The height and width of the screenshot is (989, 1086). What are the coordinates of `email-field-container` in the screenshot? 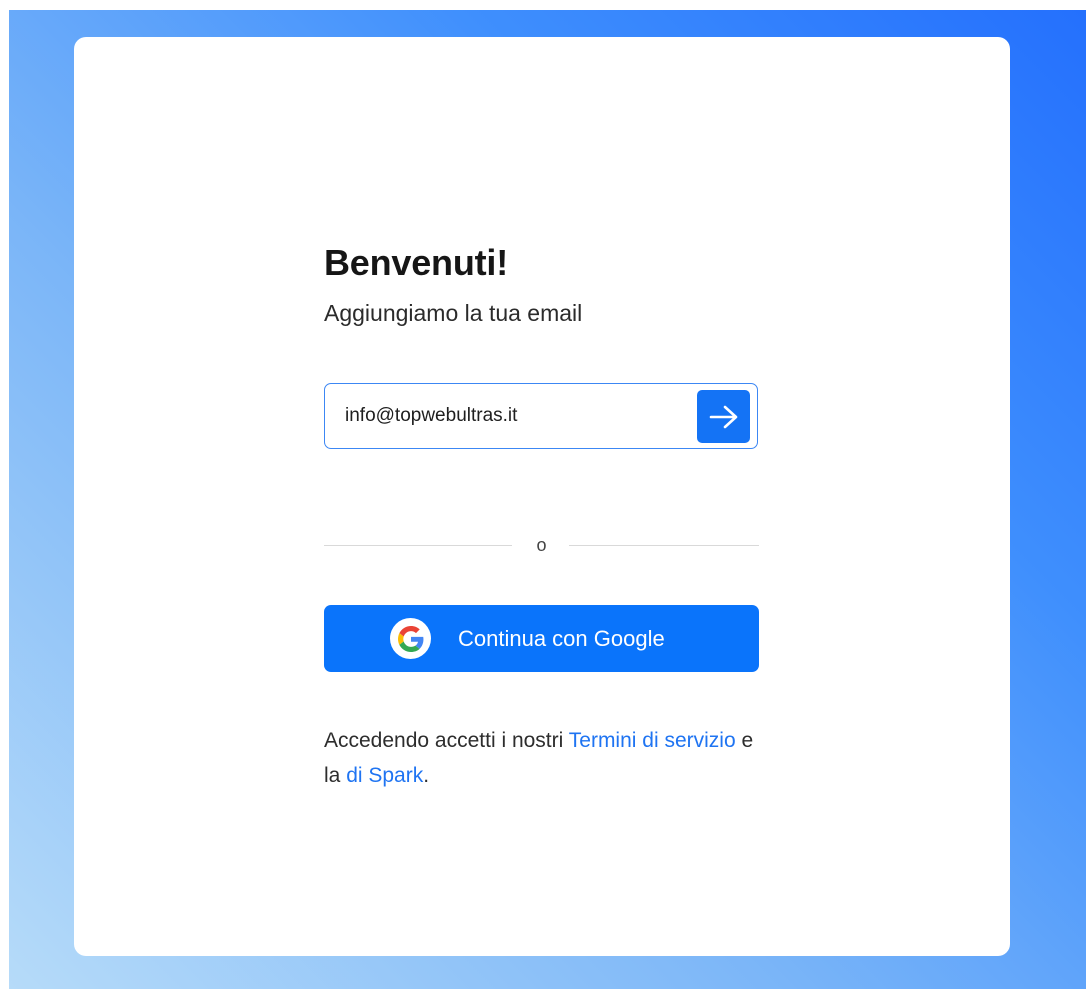 It's located at (541, 416).